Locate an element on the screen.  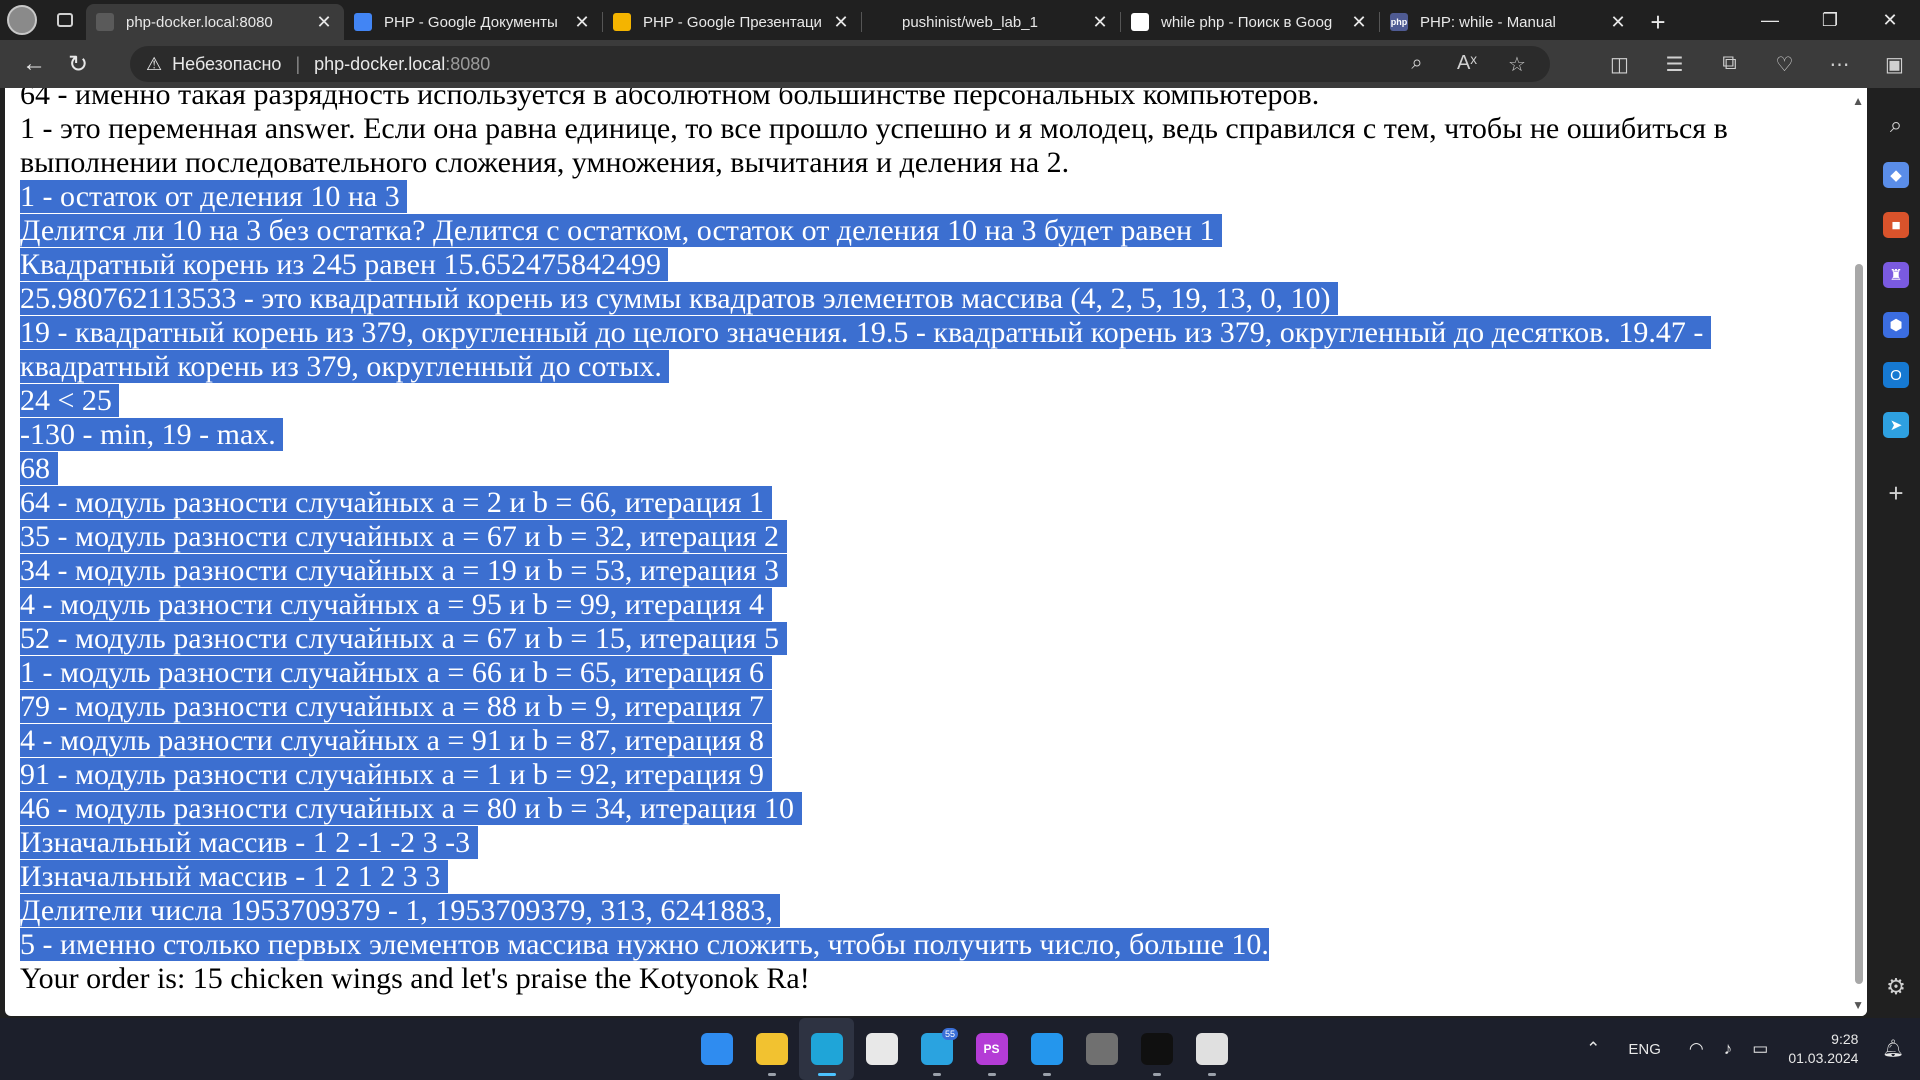
text-line: -130 - min, 19 - max. is located at coordinates (920, 435).